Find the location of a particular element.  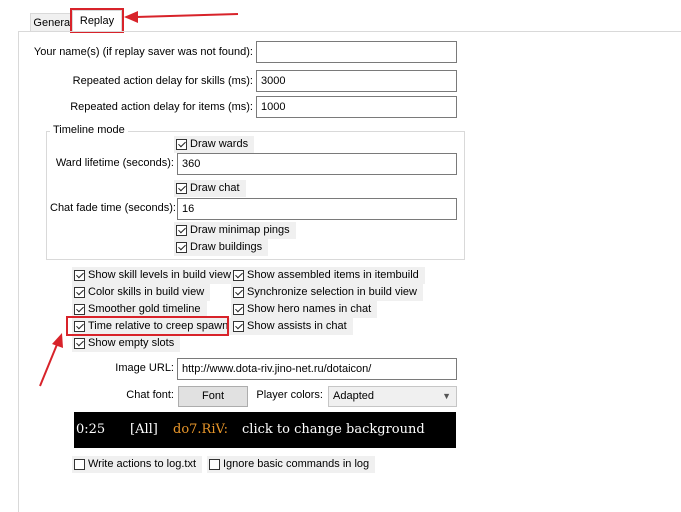

chevron-down-icon: ▼ is located at coordinates (446, 396).